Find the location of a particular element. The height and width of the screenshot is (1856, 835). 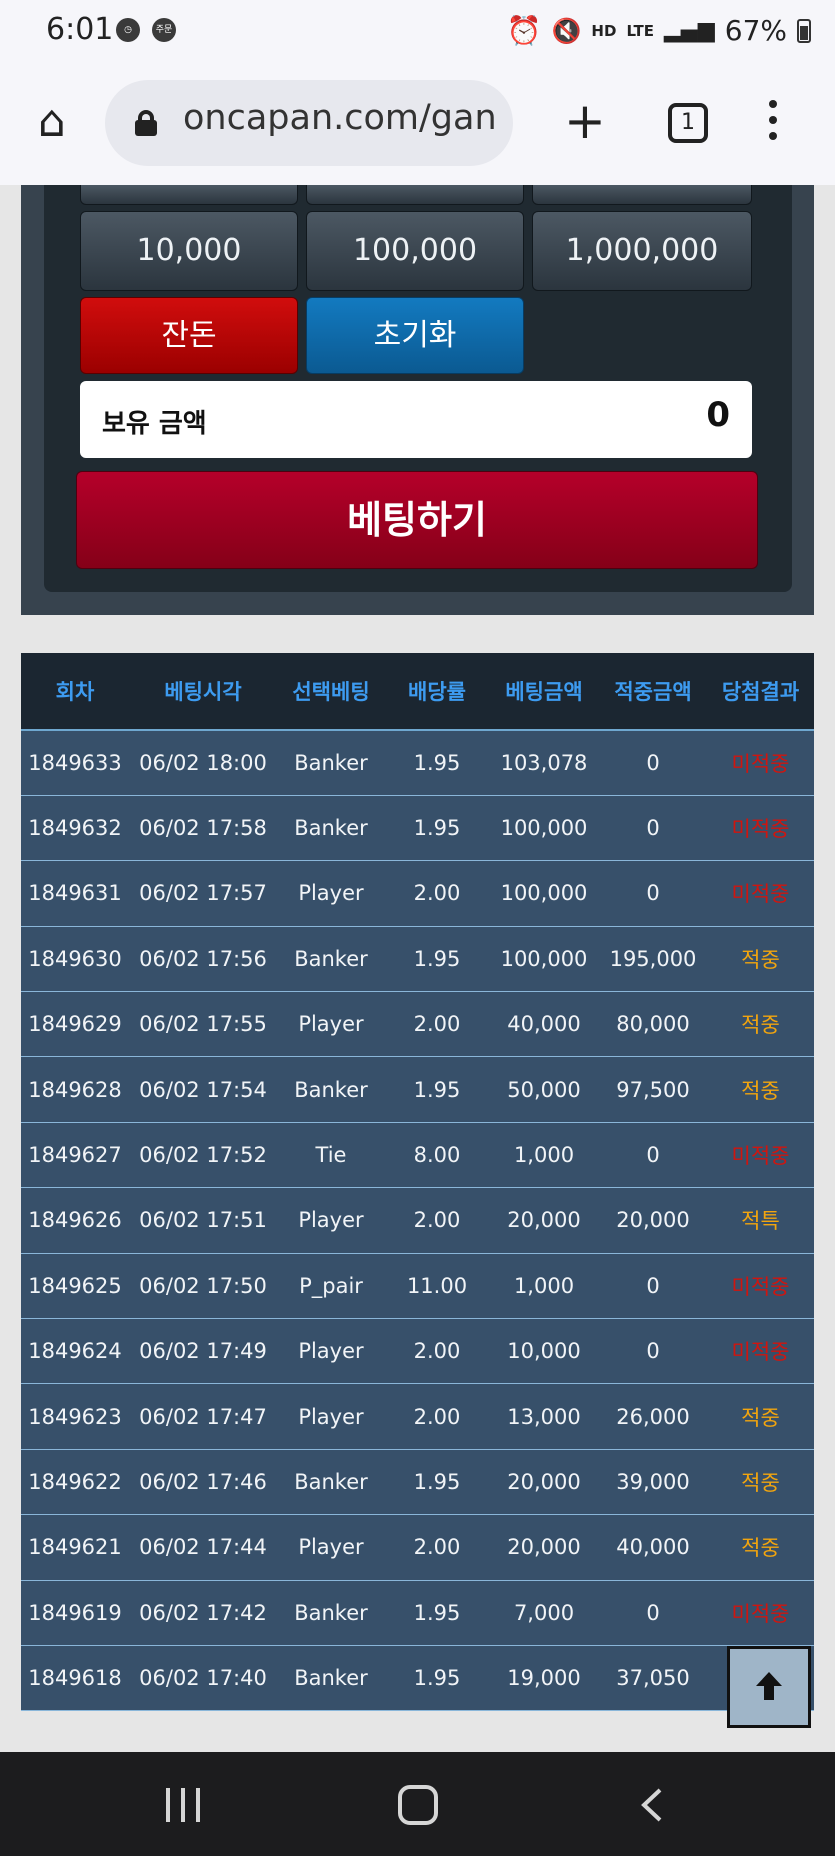

holding-amount-value: 0 is located at coordinates (718, 415).